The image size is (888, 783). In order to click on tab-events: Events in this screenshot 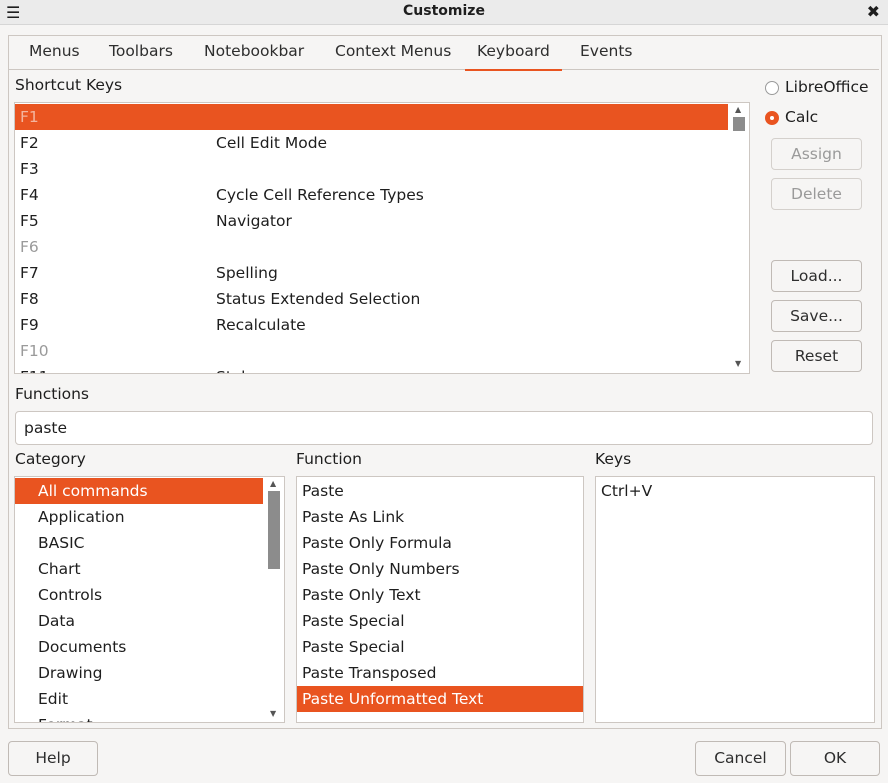, I will do `click(606, 55)`.